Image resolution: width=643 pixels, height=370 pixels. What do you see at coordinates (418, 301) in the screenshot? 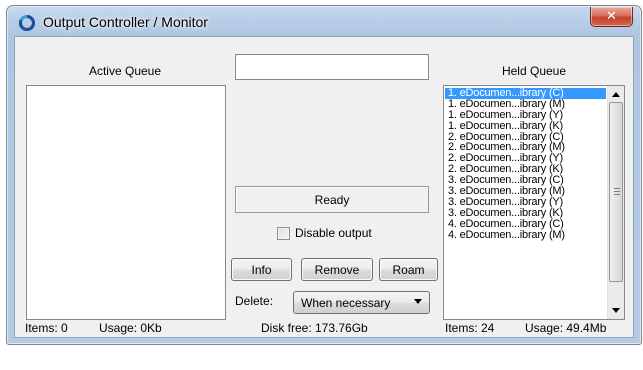
I see `chevron-down-icon` at bounding box center [418, 301].